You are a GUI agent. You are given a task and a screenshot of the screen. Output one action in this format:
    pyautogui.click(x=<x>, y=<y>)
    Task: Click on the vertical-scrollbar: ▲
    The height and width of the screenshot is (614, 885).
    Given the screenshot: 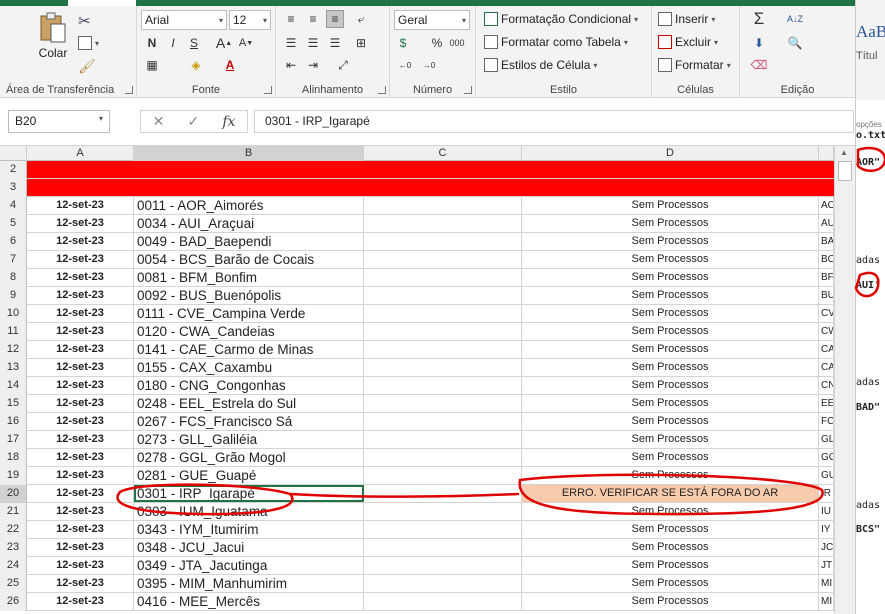 What is the action you would take?
    pyautogui.click(x=844, y=380)
    